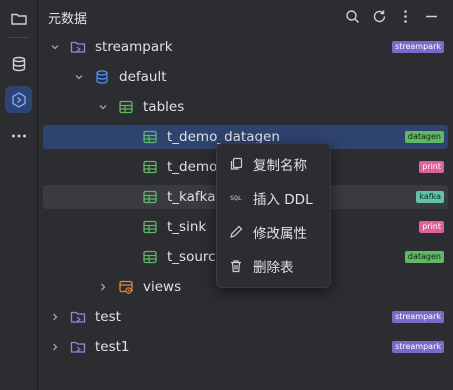 Image resolution: width=453 pixels, height=390 pixels. What do you see at coordinates (143, 77) in the screenshot?
I see `tree-label: default` at bounding box center [143, 77].